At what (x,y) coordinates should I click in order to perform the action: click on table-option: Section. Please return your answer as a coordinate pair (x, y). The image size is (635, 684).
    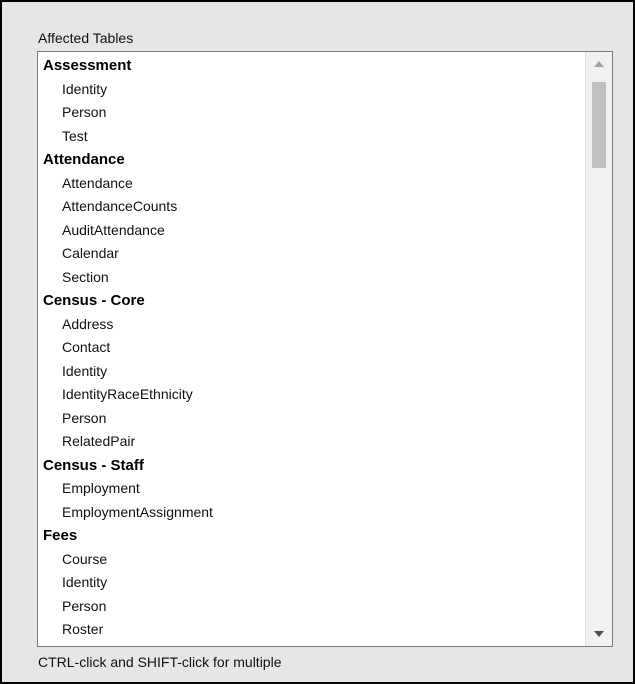
    Looking at the image, I should click on (311, 278).